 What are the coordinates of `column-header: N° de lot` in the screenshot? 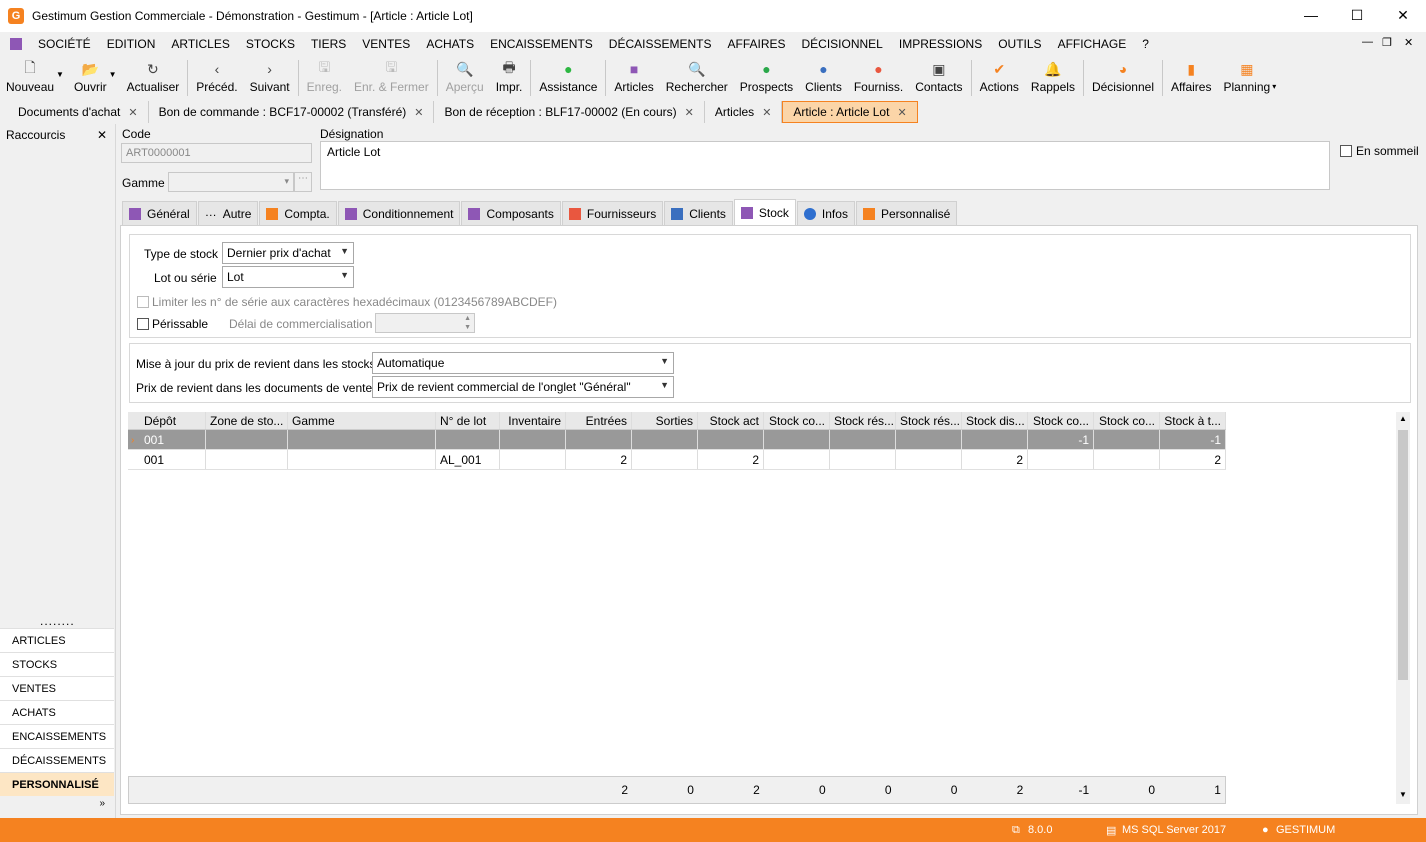 It's located at (468, 420).